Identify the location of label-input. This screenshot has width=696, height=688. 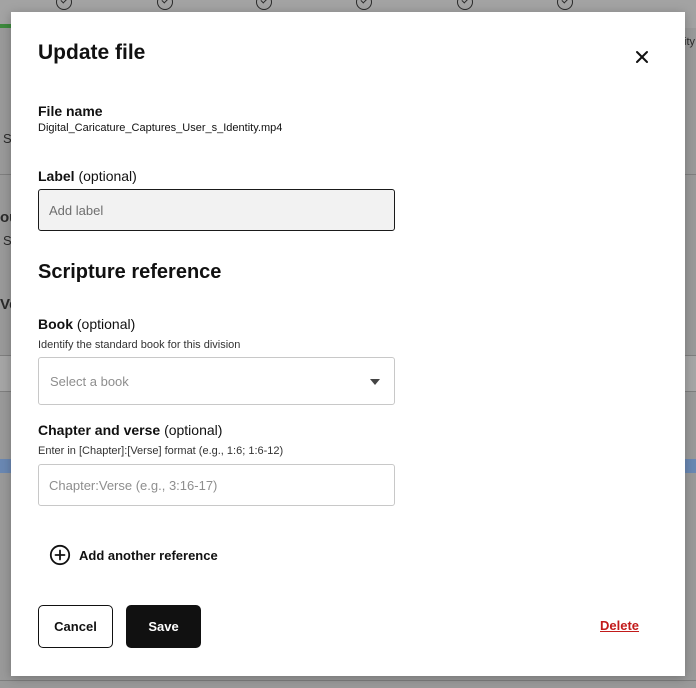
(216, 210).